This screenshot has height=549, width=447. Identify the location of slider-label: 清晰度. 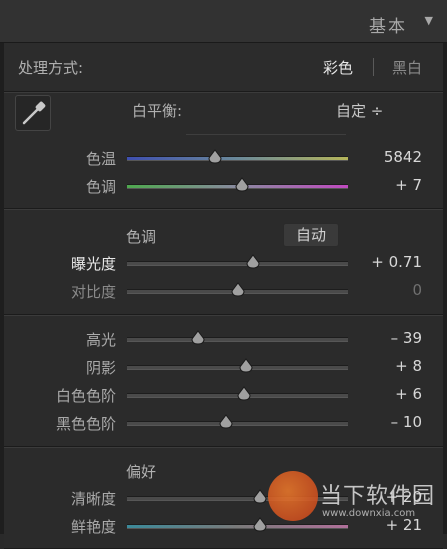
(93, 499).